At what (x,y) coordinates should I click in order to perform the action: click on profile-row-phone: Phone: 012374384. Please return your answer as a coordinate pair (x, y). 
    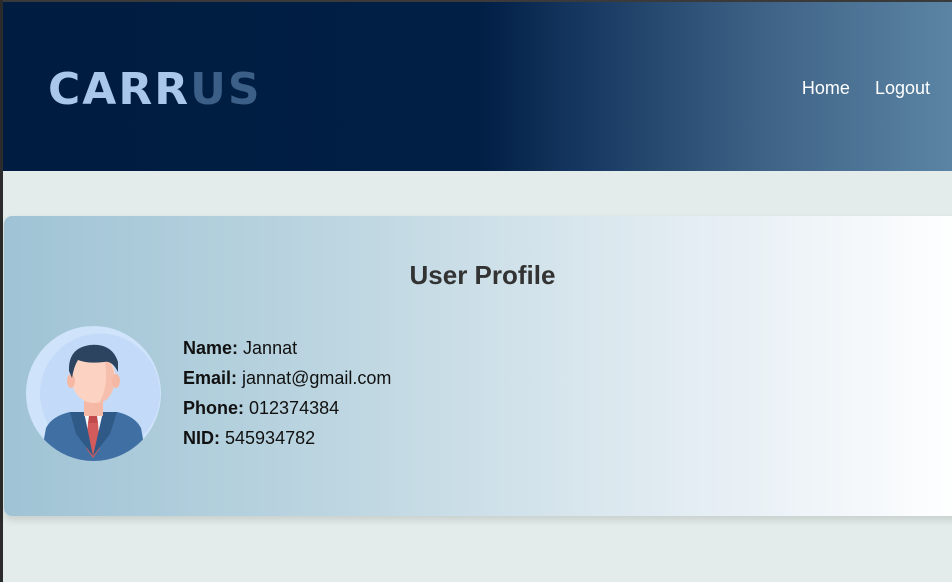
    Looking at the image, I should click on (287, 411).